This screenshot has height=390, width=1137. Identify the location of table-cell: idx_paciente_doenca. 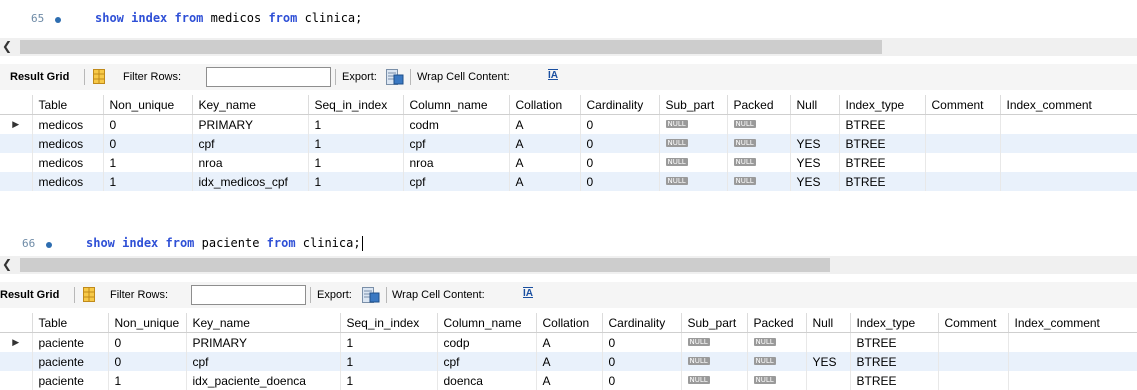
(263, 380).